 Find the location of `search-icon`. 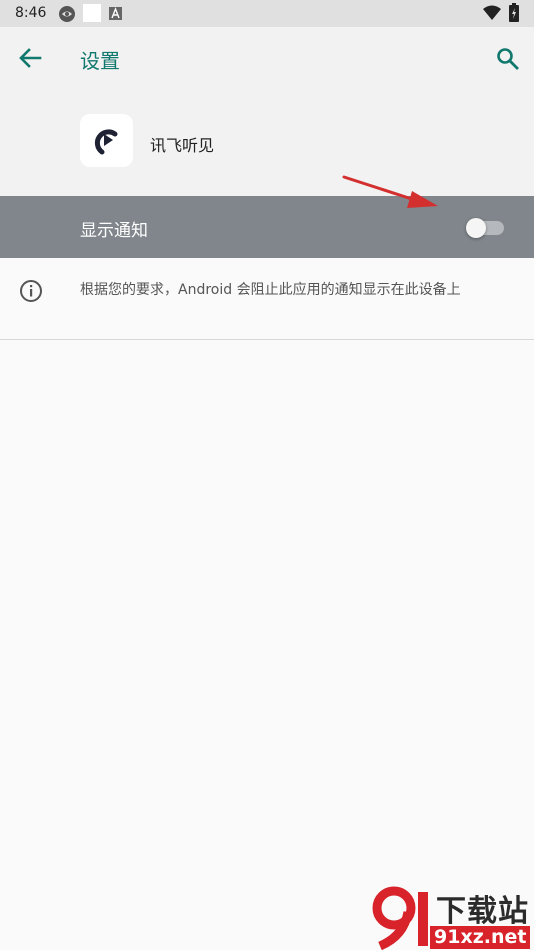

search-icon is located at coordinates (508, 59).